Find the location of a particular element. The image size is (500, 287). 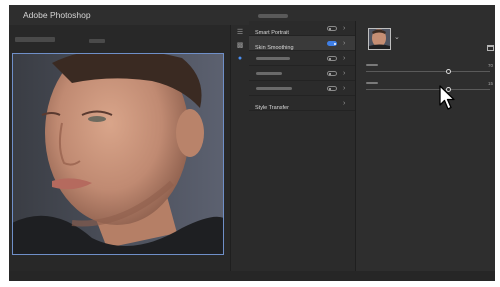

slider-value: 15 is located at coordinates (491, 83).